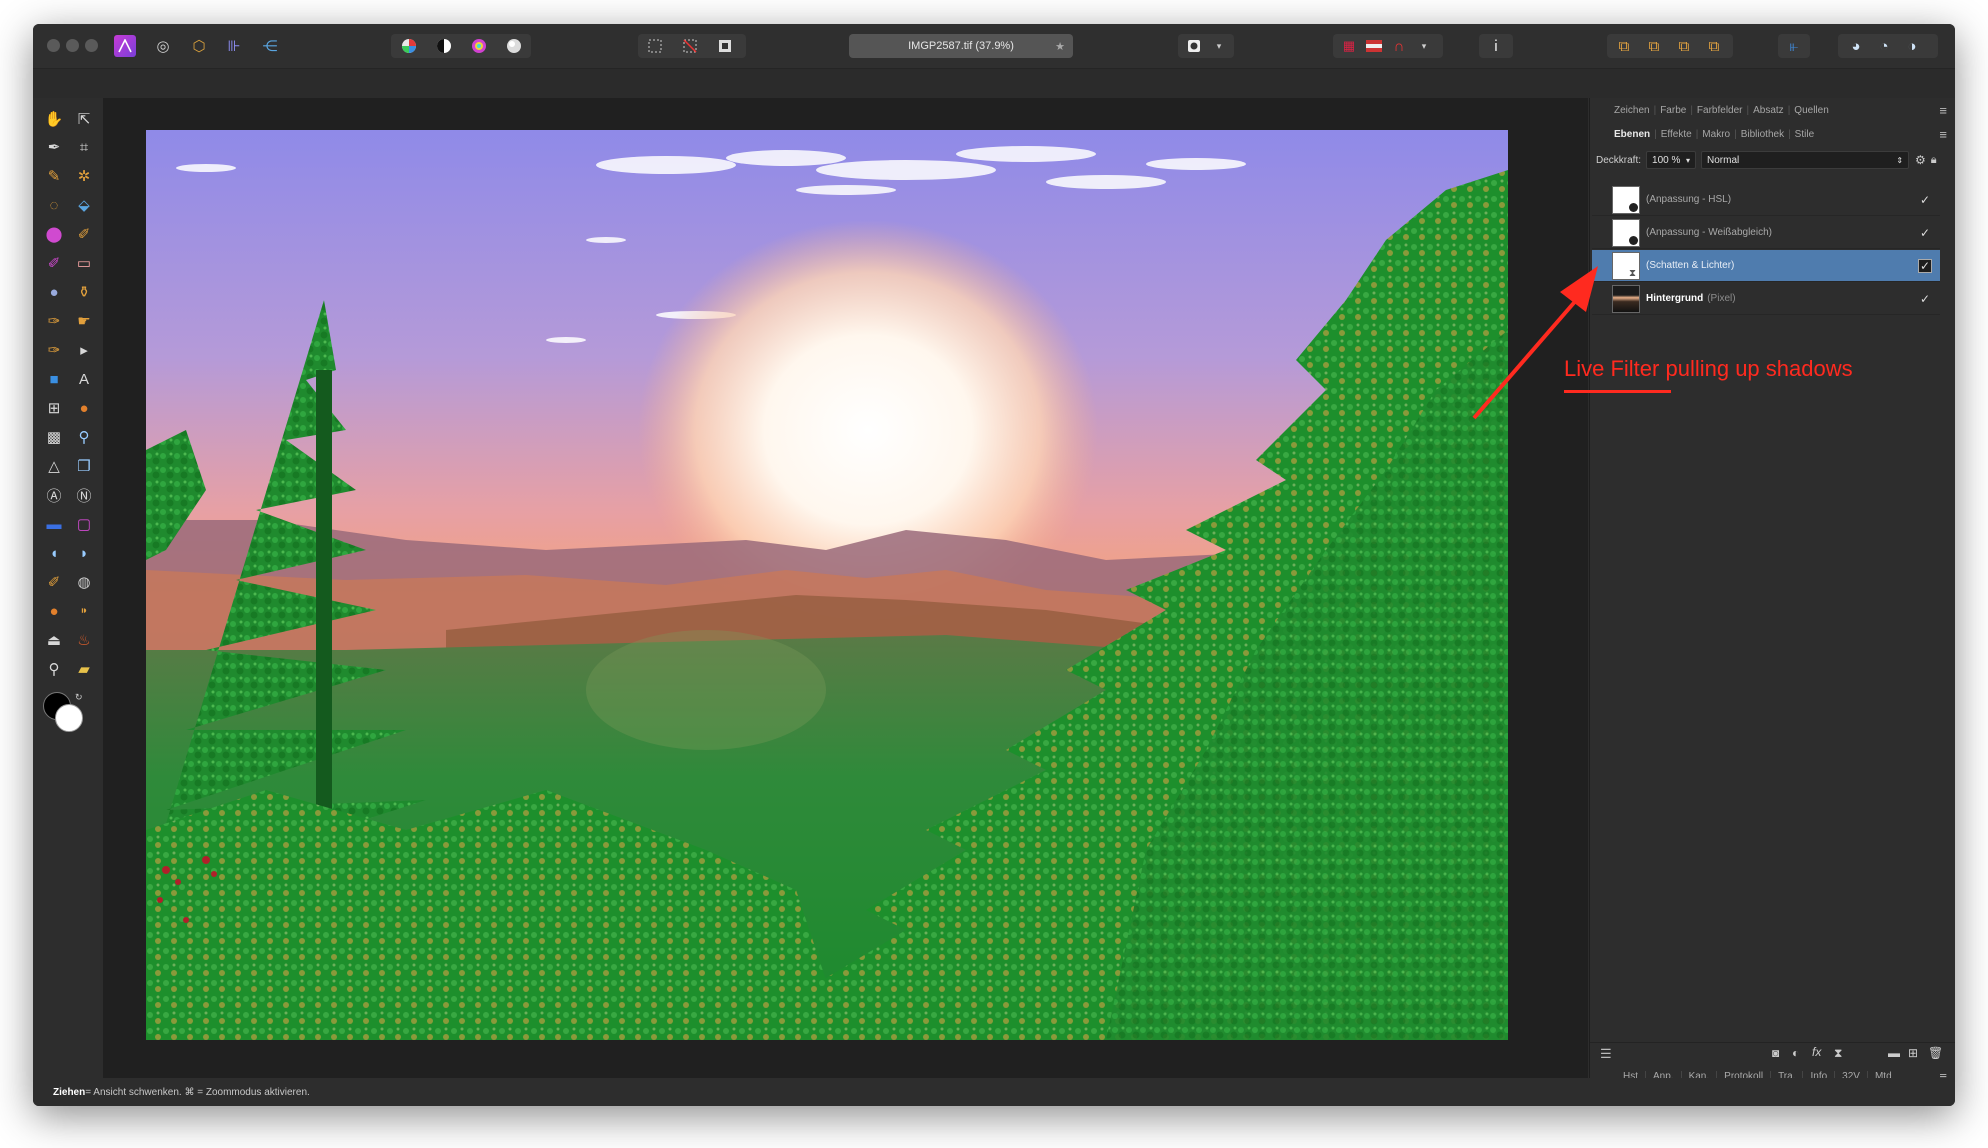  Describe the element at coordinates (1529, 354) in the screenshot. I see `annotation-arrow-line` at that location.